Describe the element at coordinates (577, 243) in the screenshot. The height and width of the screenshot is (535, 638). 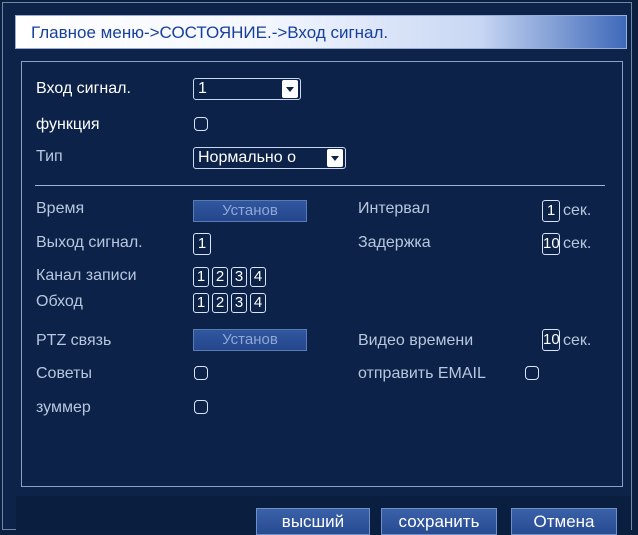
I see `delay-unit: сек.` at that location.